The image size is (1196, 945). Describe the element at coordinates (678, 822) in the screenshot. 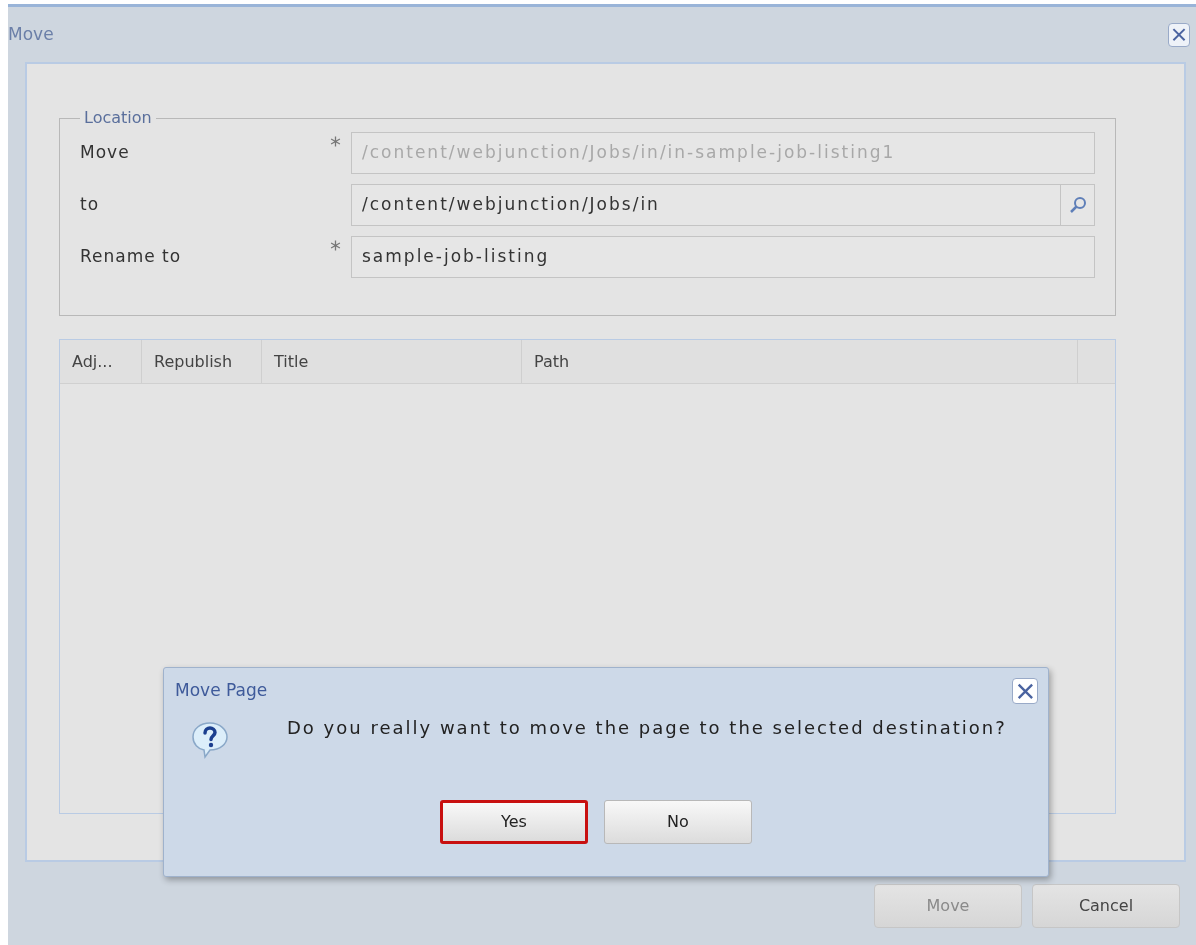

I see `dialog-button: No` at that location.